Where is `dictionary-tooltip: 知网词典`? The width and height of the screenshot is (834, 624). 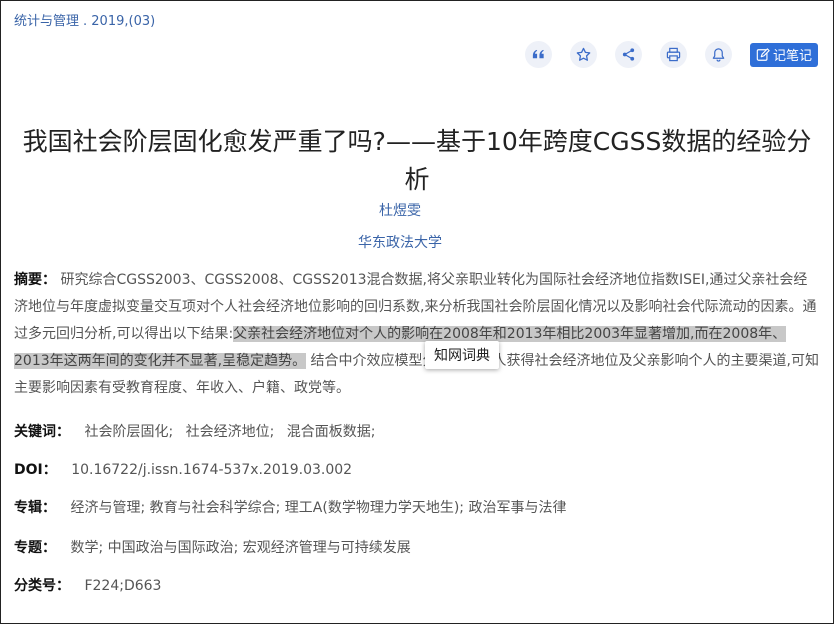 dictionary-tooltip: 知网词典 is located at coordinates (462, 355).